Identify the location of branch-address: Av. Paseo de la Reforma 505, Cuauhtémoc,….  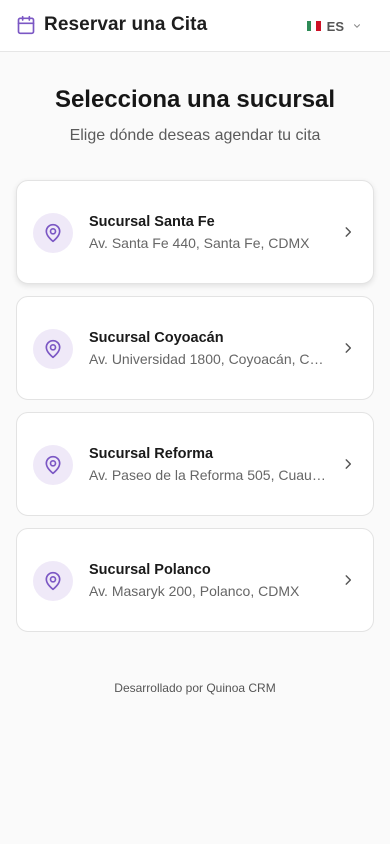
(209, 475).